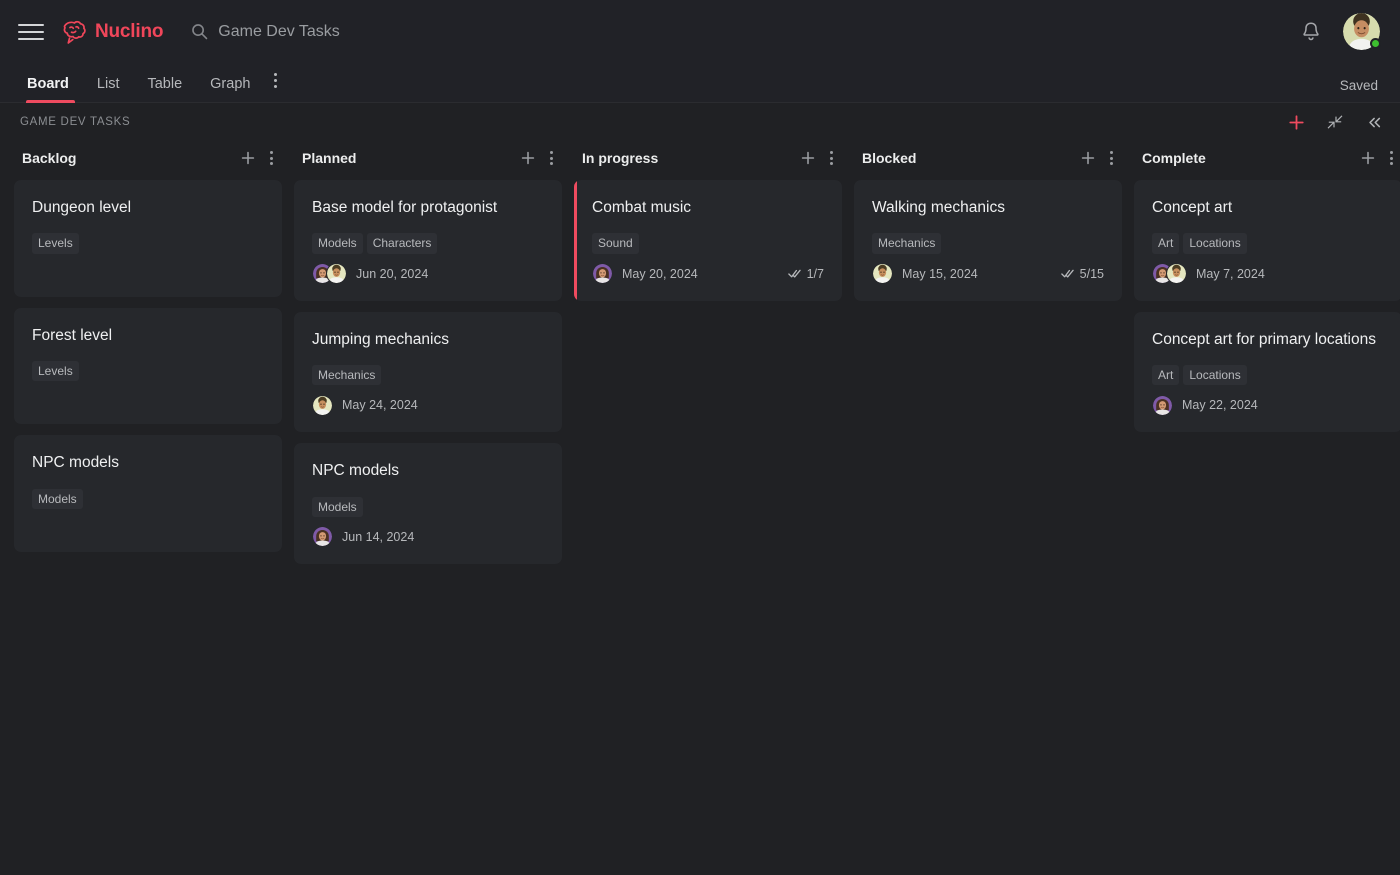 This screenshot has height=875, width=1400. What do you see at coordinates (660, 273) in the screenshot?
I see `card-date: May 20, 2024` at bounding box center [660, 273].